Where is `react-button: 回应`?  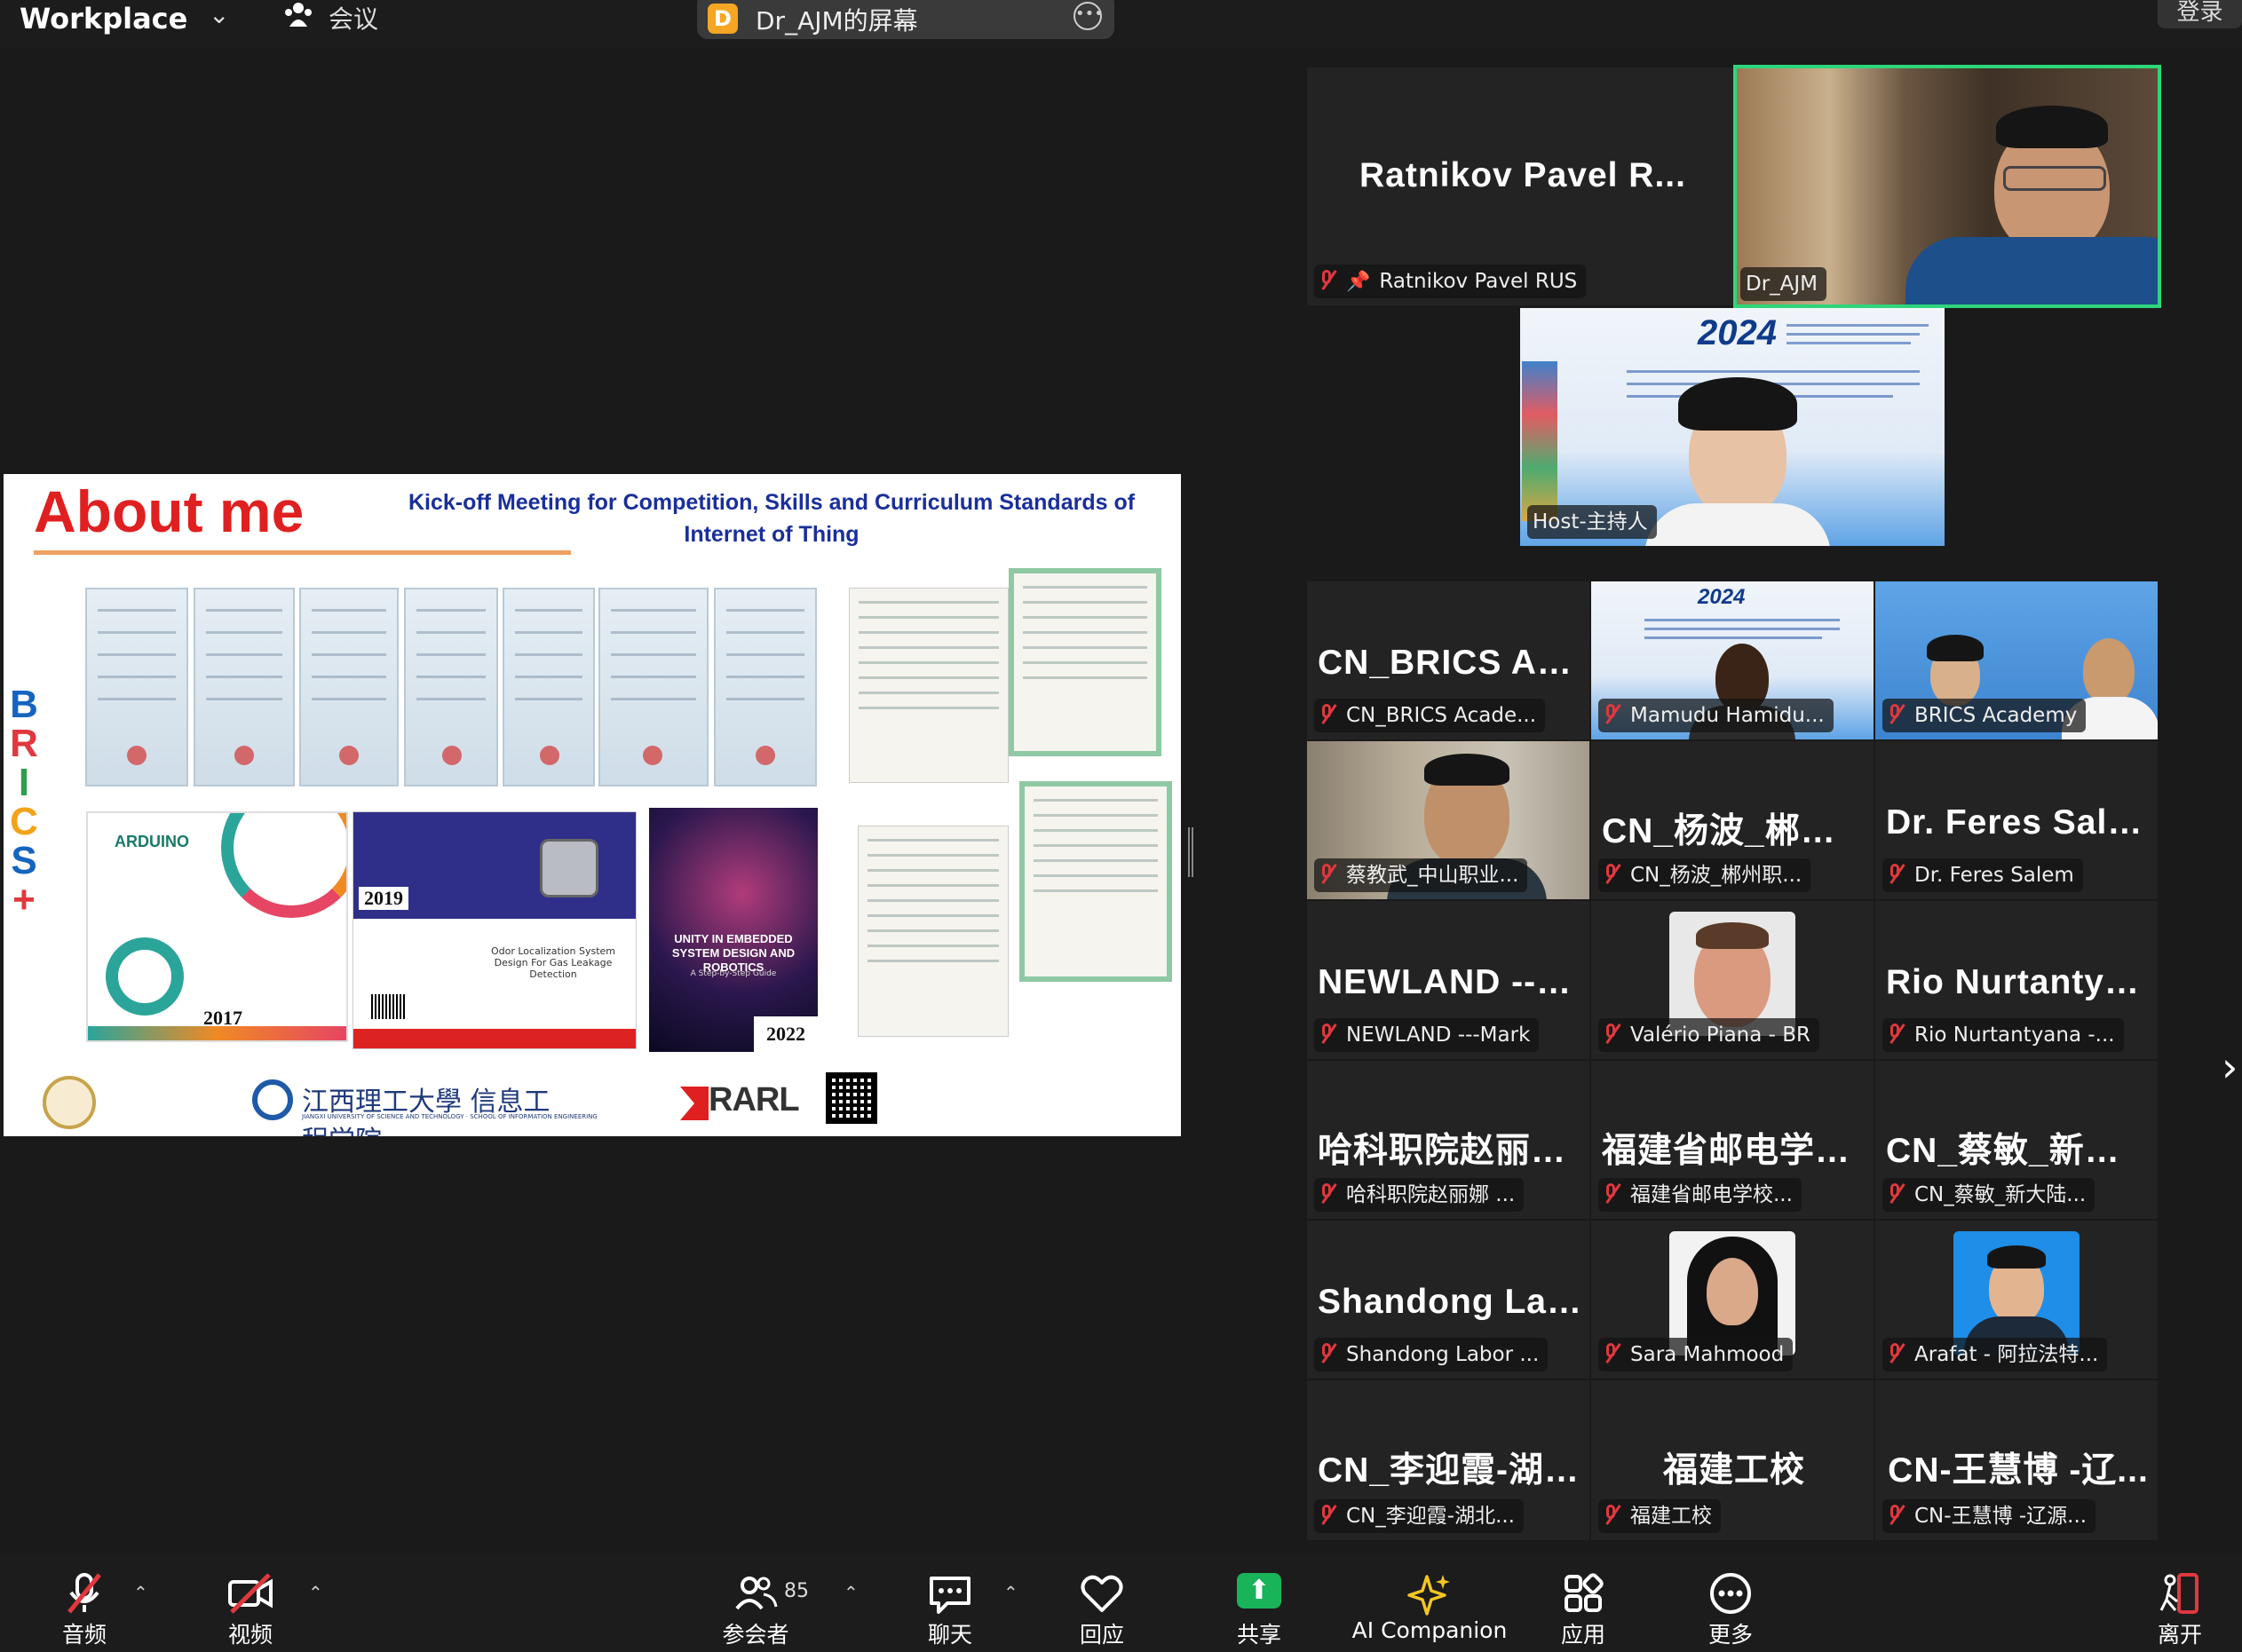
react-button: 回应 is located at coordinates (1102, 1602).